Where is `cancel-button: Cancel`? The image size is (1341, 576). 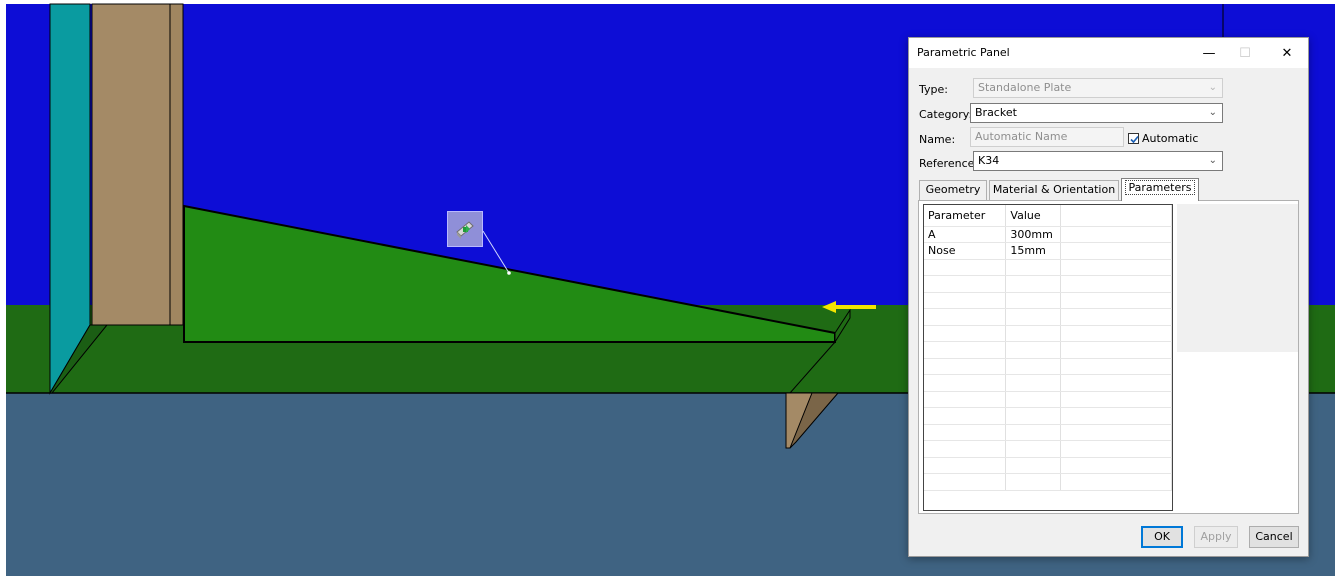
cancel-button: Cancel is located at coordinates (1274, 537).